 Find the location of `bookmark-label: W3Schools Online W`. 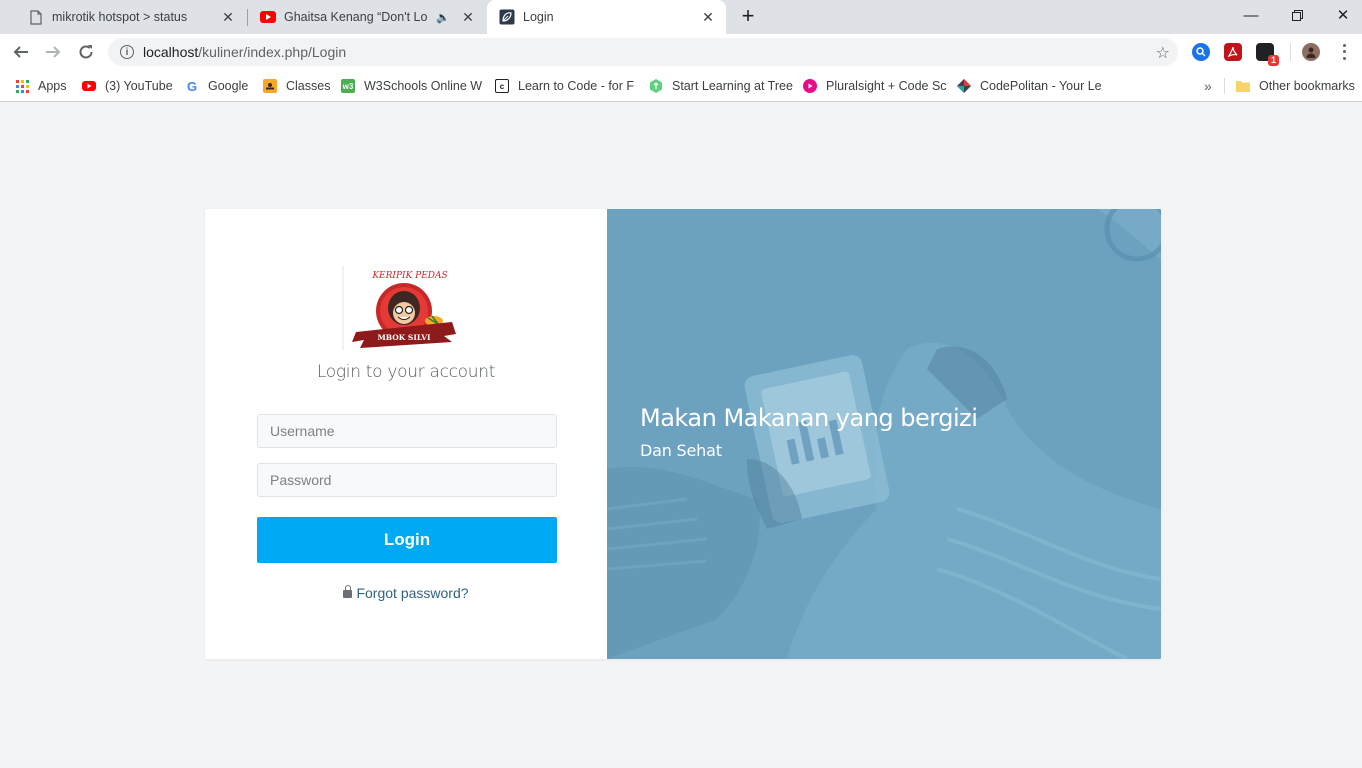

bookmark-label: W3Schools Online W is located at coordinates (423, 86).